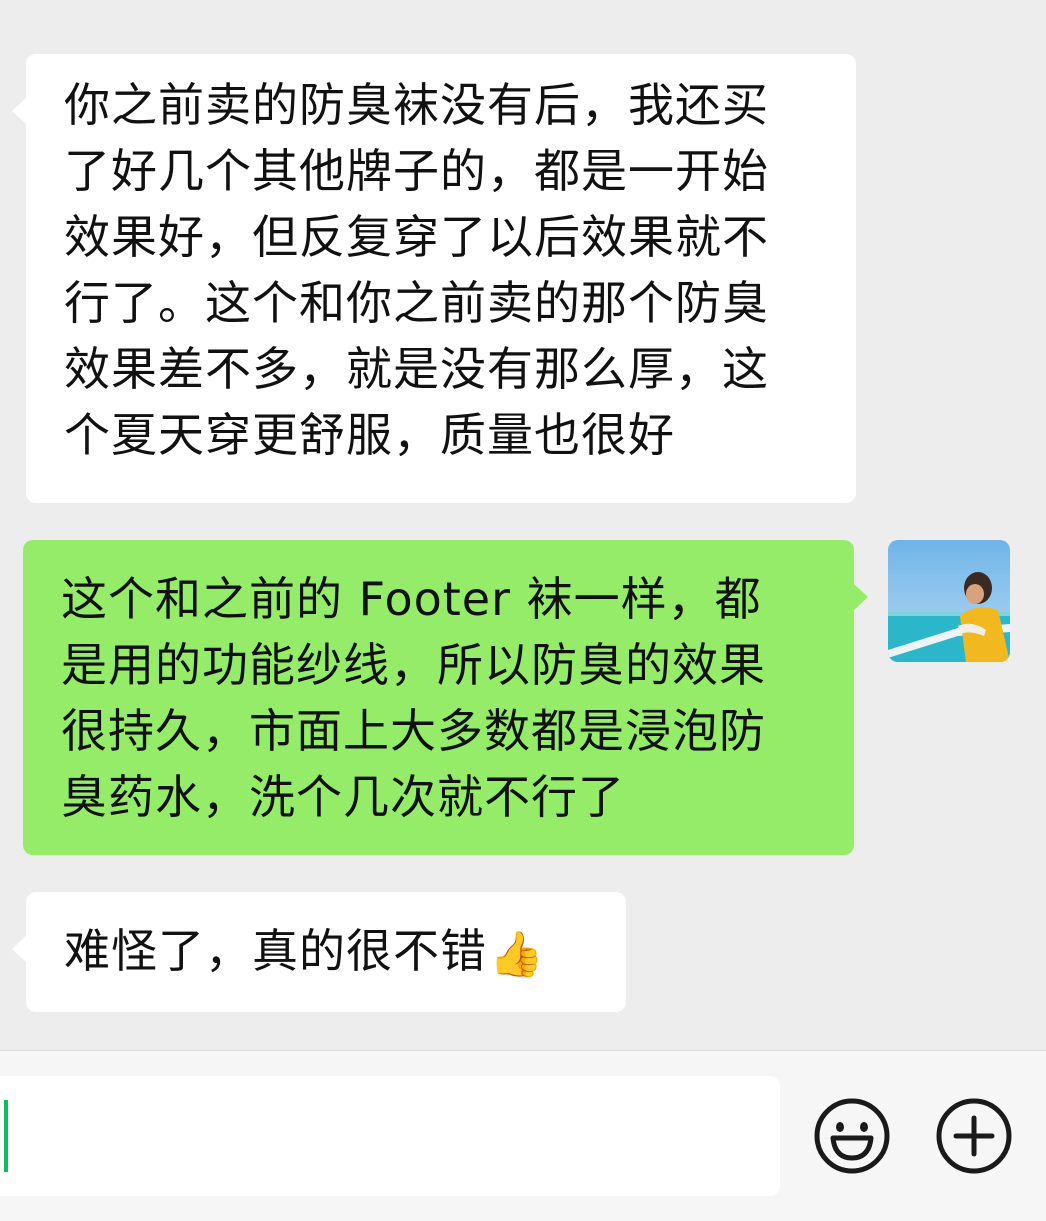  I want to click on message-text-line: 难怪了，真的很不错👍, so click(330, 953).